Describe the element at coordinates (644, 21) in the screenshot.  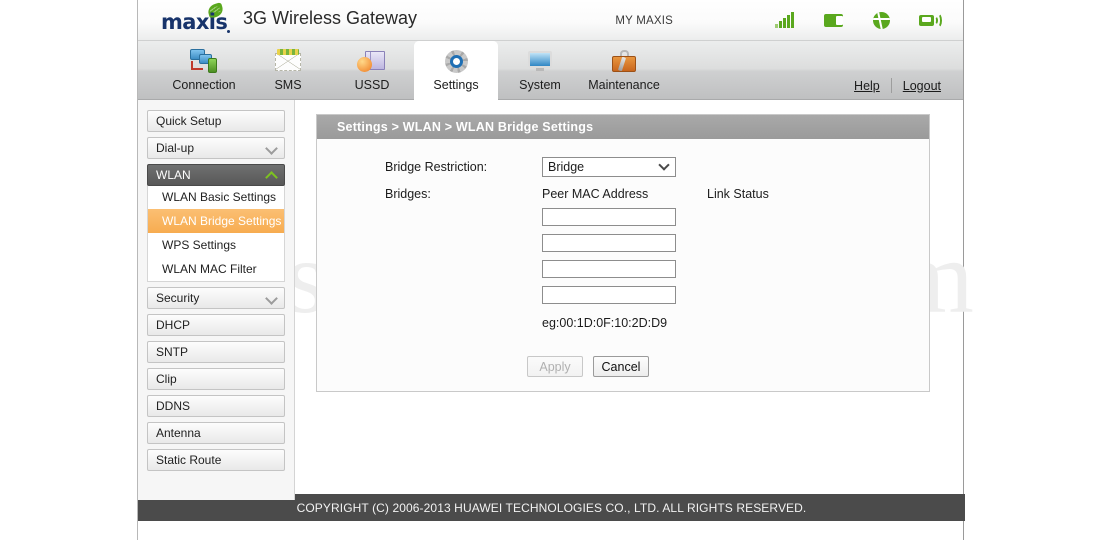
I see `my-maxis-label: MY MAXIS` at that location.